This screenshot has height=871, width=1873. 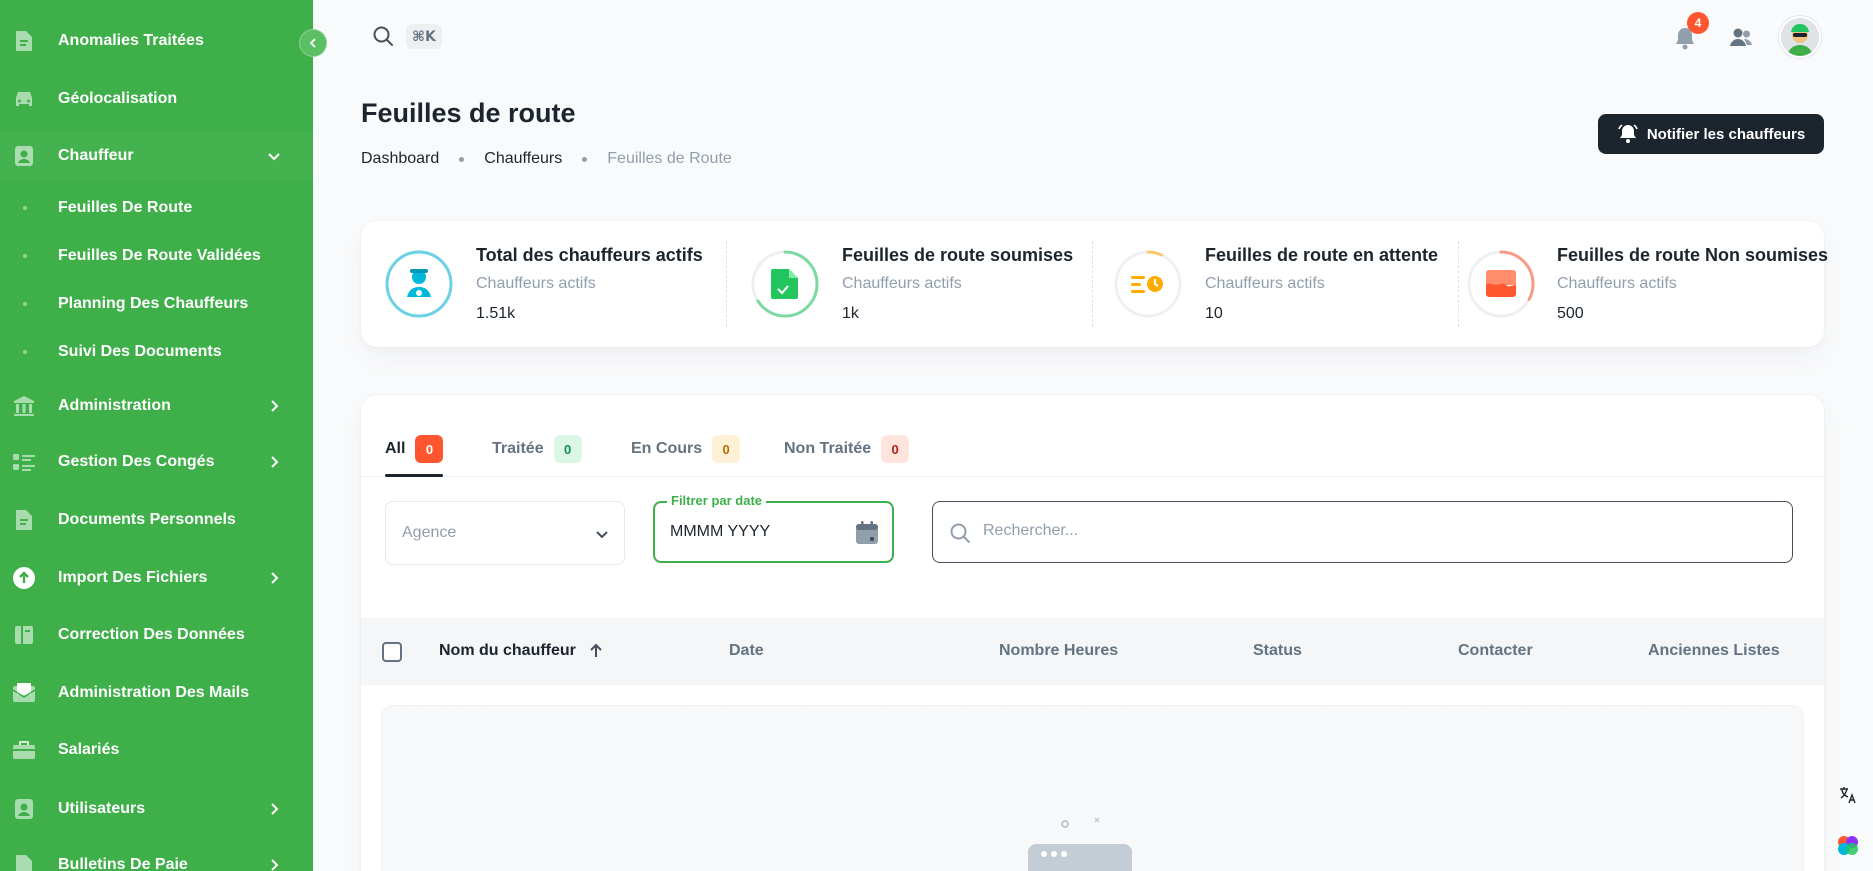 What do you see at coordinates (589, 255) in the screenshot?
I see `stat-title: Total des chauffeurs actifs` at bounding box center [589, 255].